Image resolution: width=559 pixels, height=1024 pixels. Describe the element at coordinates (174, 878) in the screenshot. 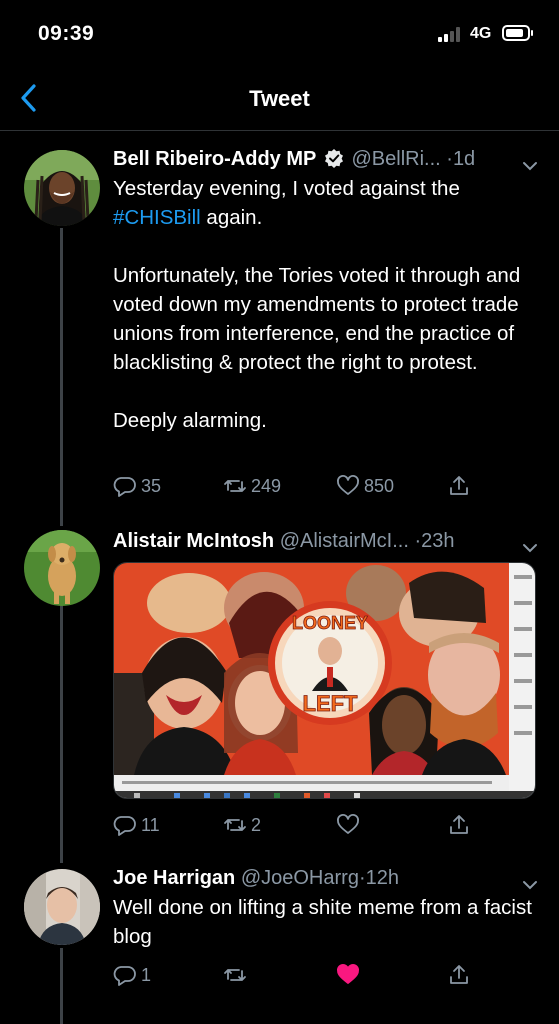

I see `author-name: Joe Harrigan` at that location.